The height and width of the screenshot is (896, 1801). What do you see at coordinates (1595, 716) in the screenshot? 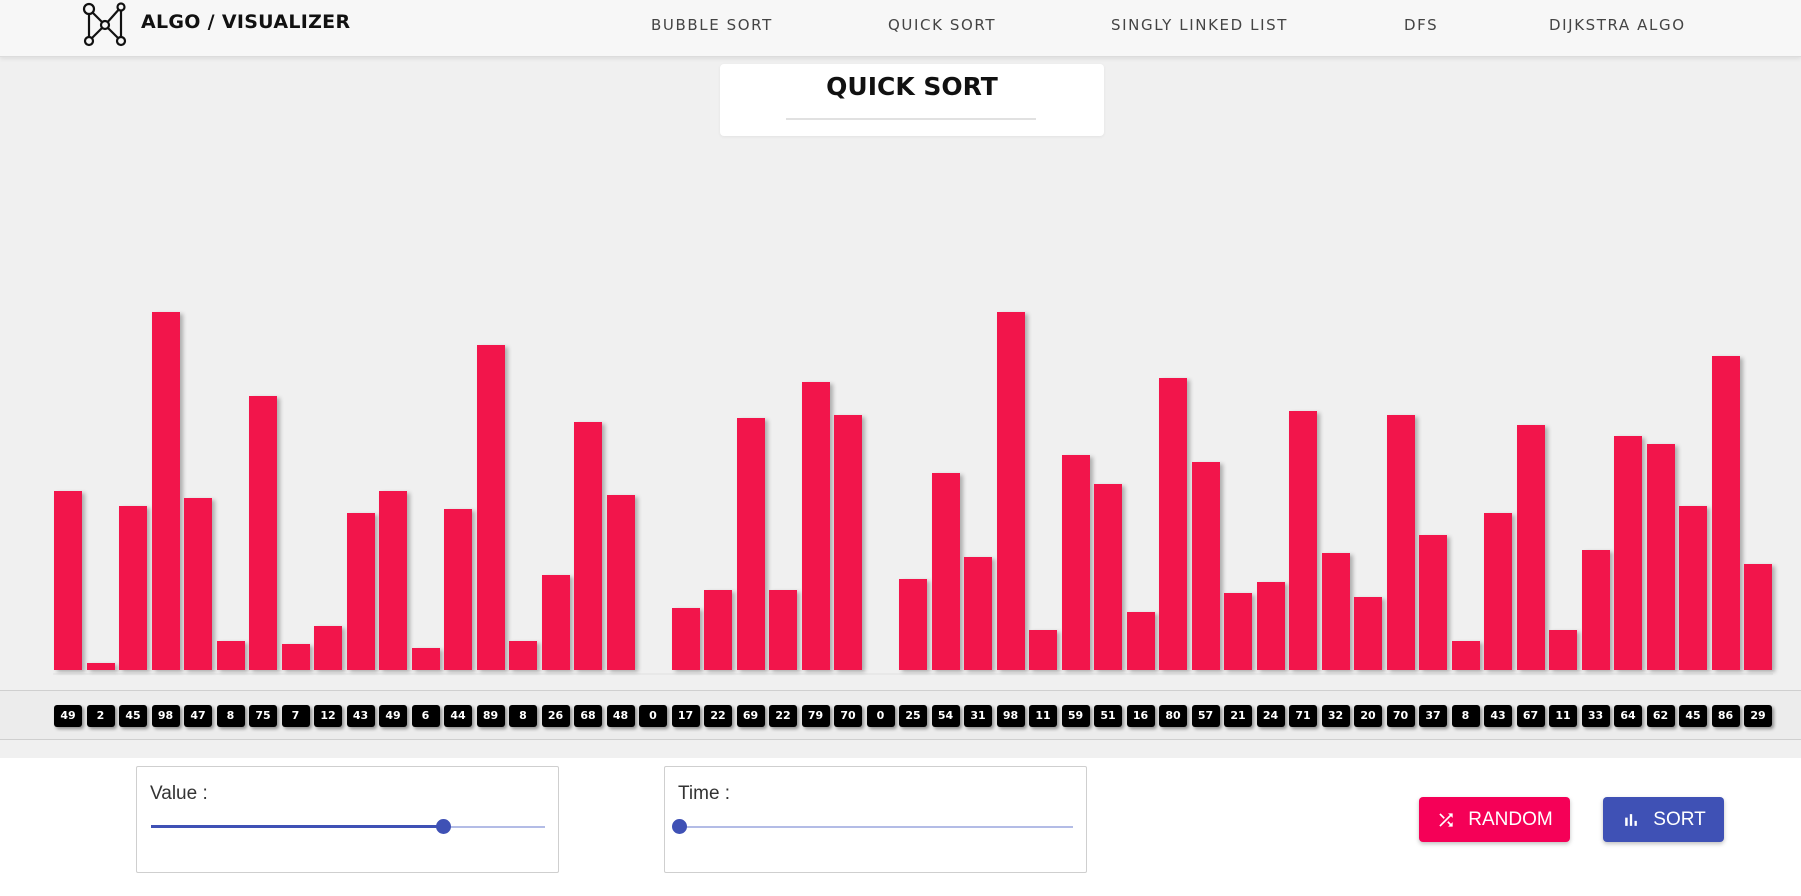
I see `array-value-chip: 33` at bounding box center [1595, 716].